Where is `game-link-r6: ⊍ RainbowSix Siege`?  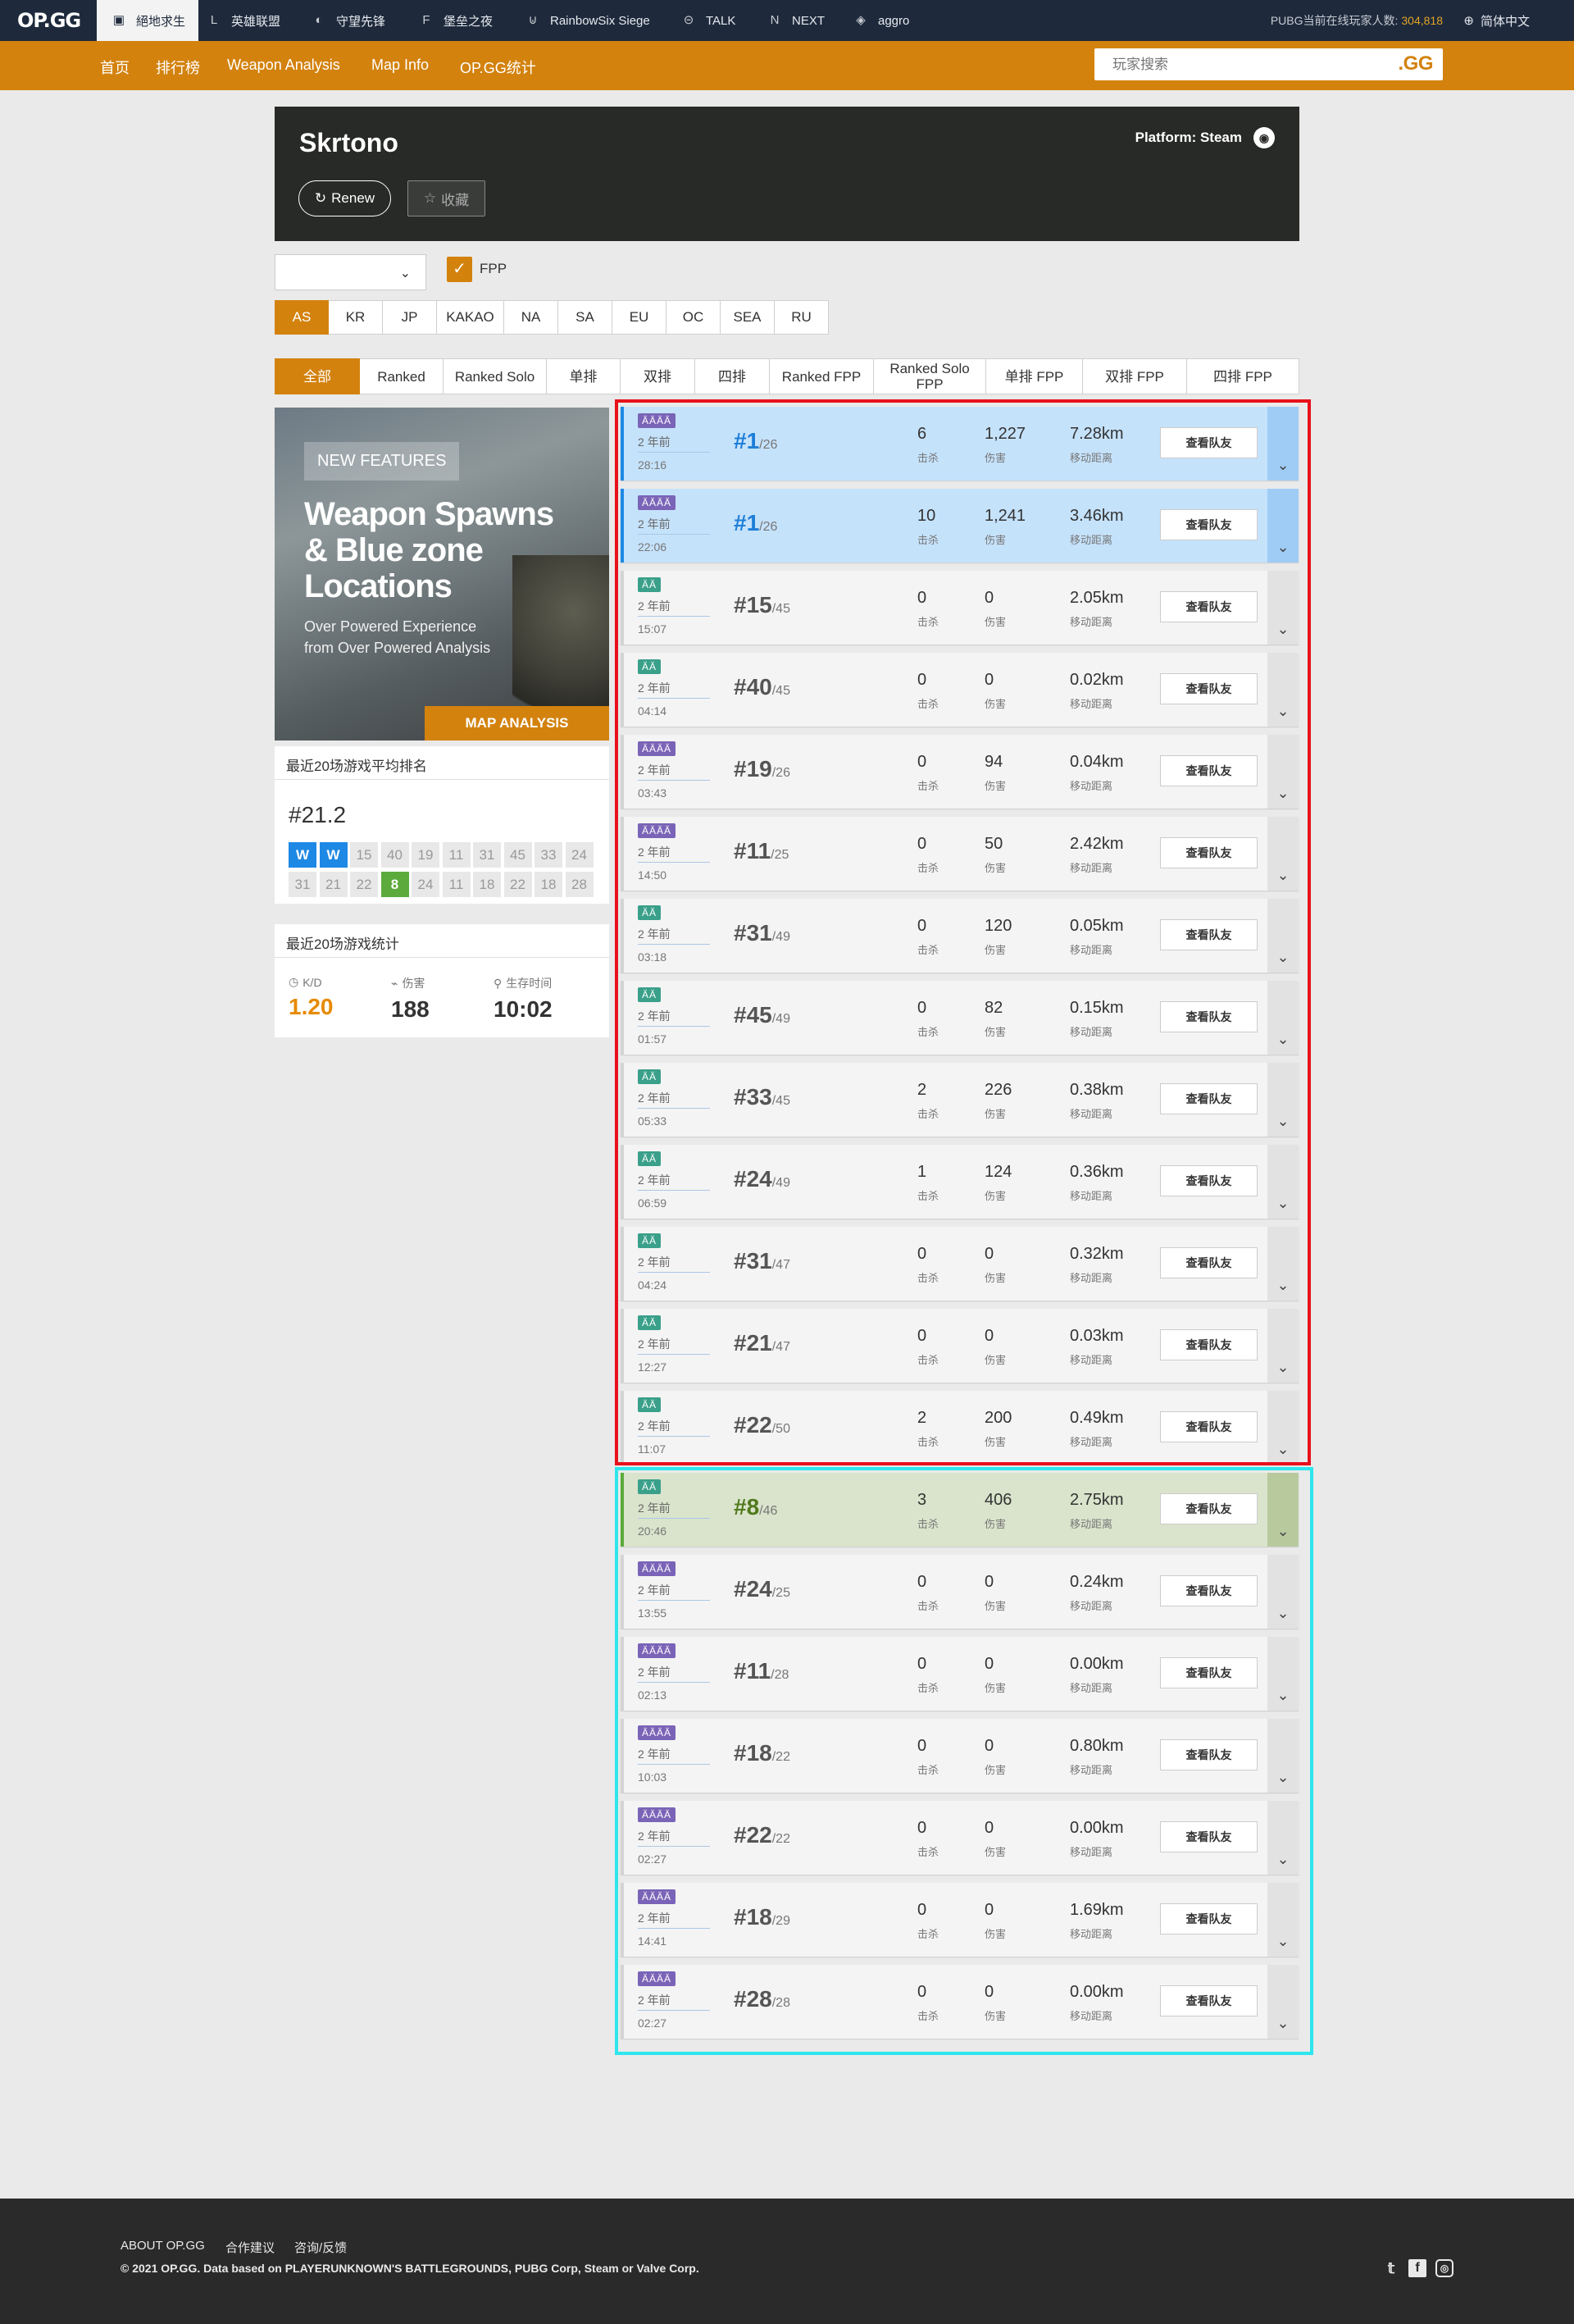
game-link-r6: ⊍ RainbowSix Siege is located at coordinates (587, 20).